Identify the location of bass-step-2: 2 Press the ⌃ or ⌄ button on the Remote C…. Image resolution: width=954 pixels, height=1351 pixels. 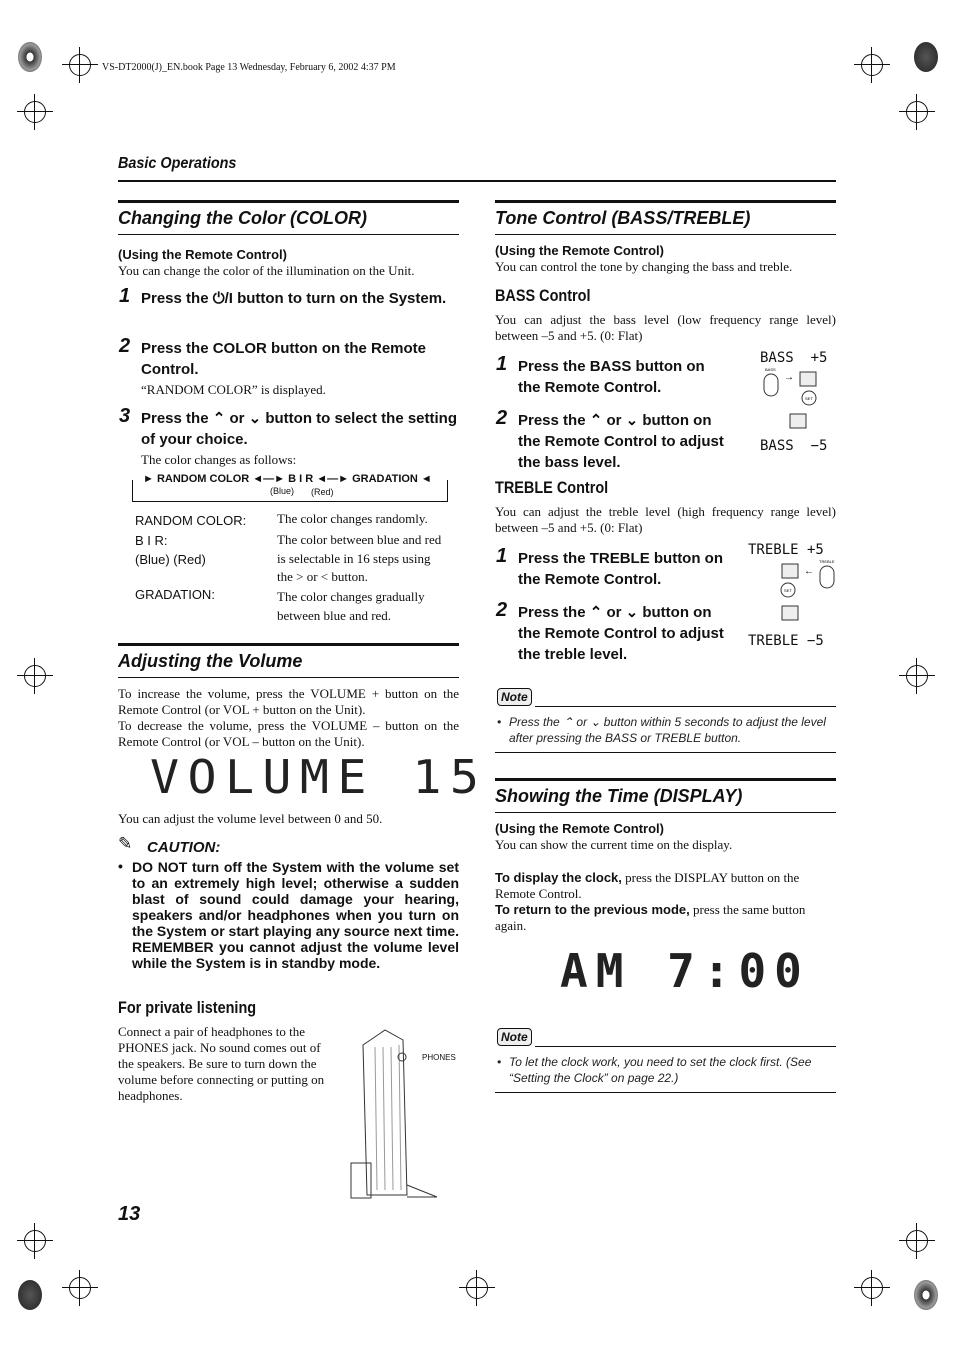
(612, 440).